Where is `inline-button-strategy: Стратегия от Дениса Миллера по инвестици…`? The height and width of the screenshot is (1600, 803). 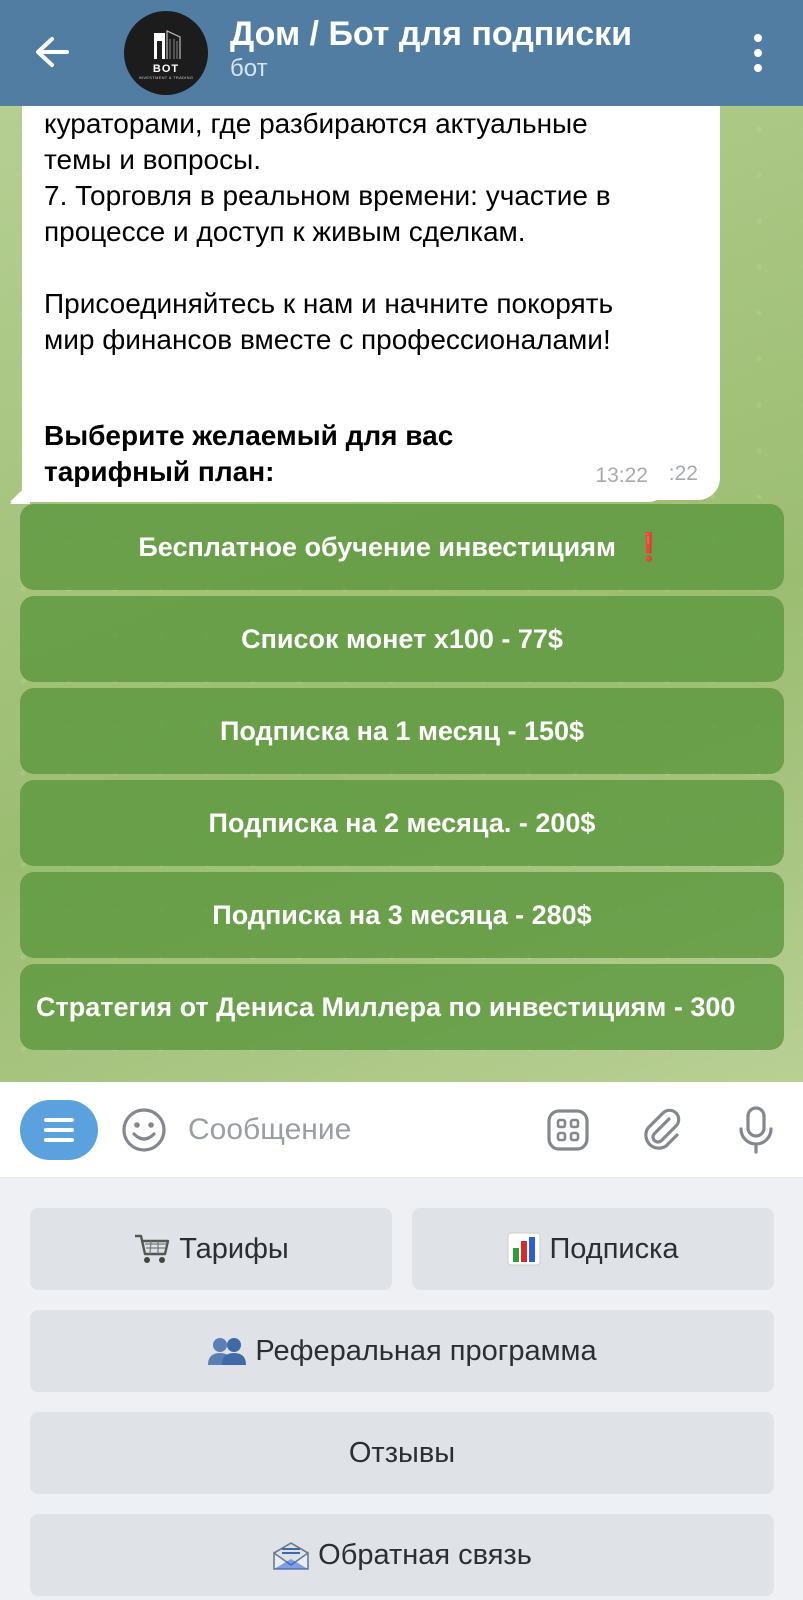 inline-button-strategy: Стратегия от Дениса Миллера по инвестици… is located at coordinates (402, 1007).